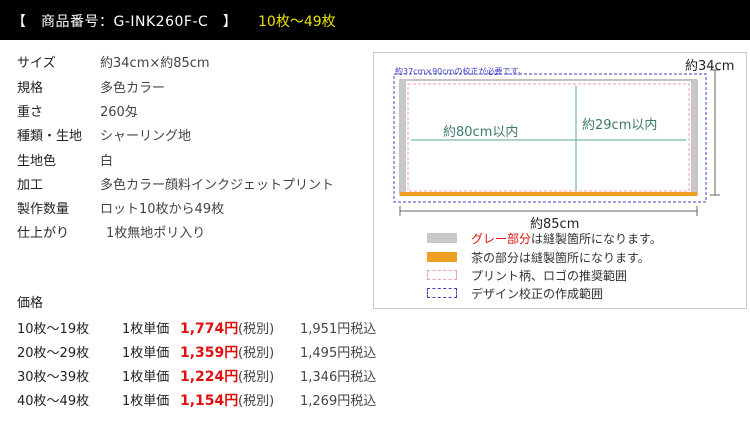  I want to click on quantity-range-label: 10枚〜49枚, so click(297, 22).